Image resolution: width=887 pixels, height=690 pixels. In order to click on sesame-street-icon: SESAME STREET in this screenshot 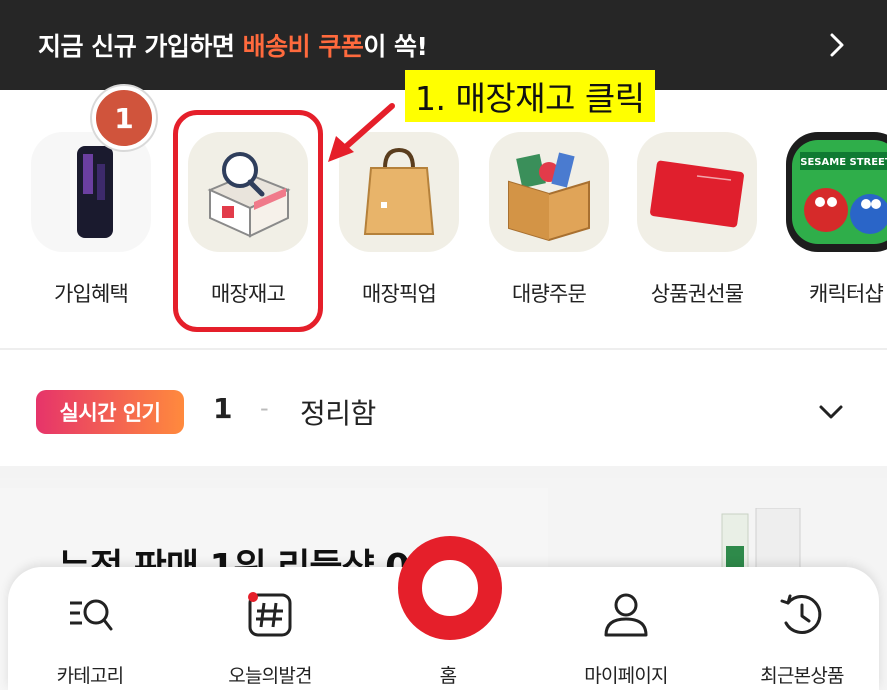, I will do `click(836, 192)`.